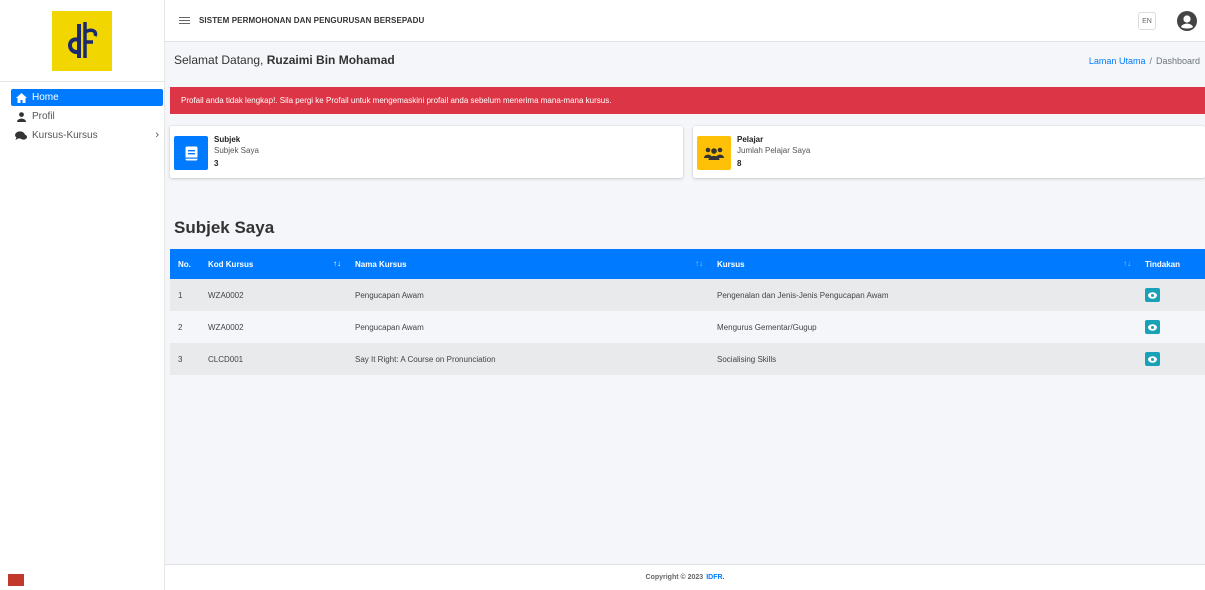 Image resolution: width=1205 pixels, height=590 pixels. What do you see at coordinates (528, 264) in the screenshot?
I see `column-header-nama: Nama Kursus ↑↓` at bounding box center [528, 264].